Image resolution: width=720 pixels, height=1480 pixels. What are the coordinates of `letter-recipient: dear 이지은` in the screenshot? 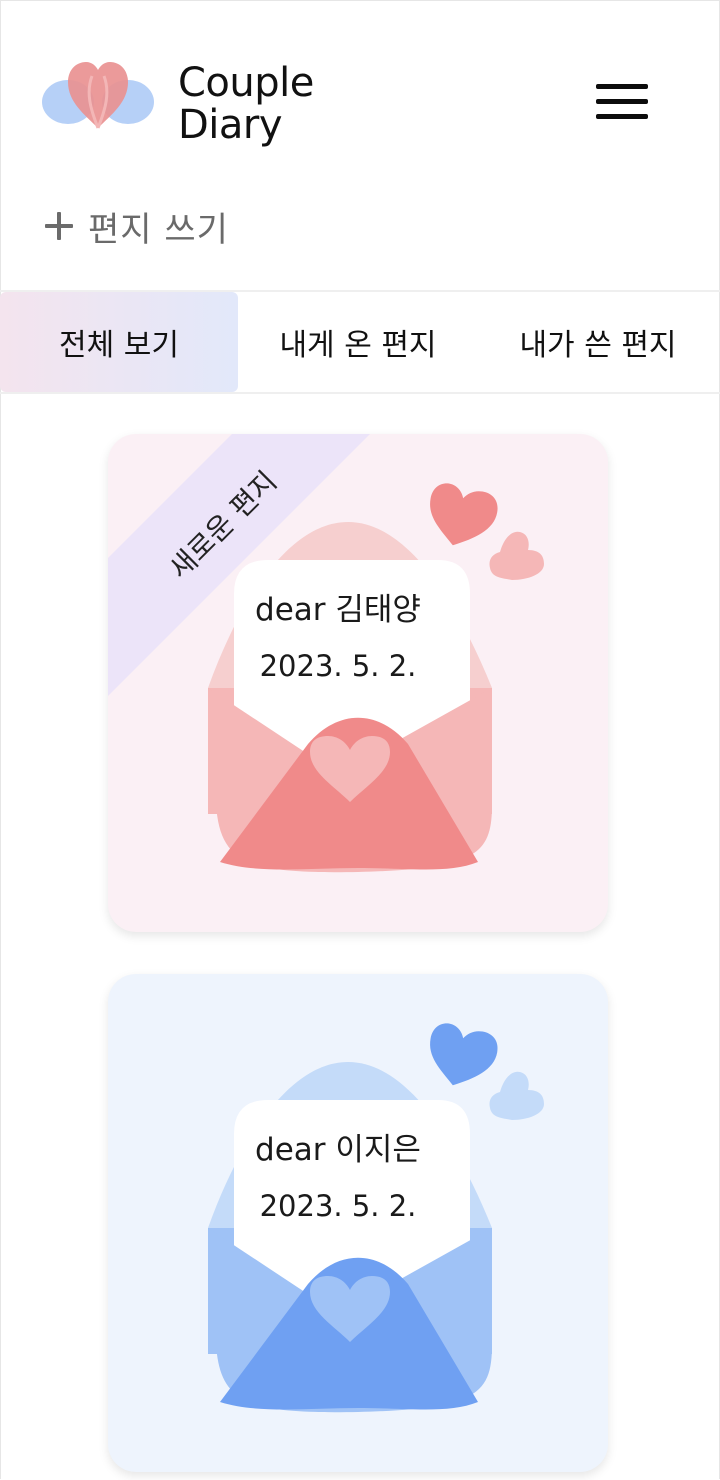 It's located at (338, 1150).